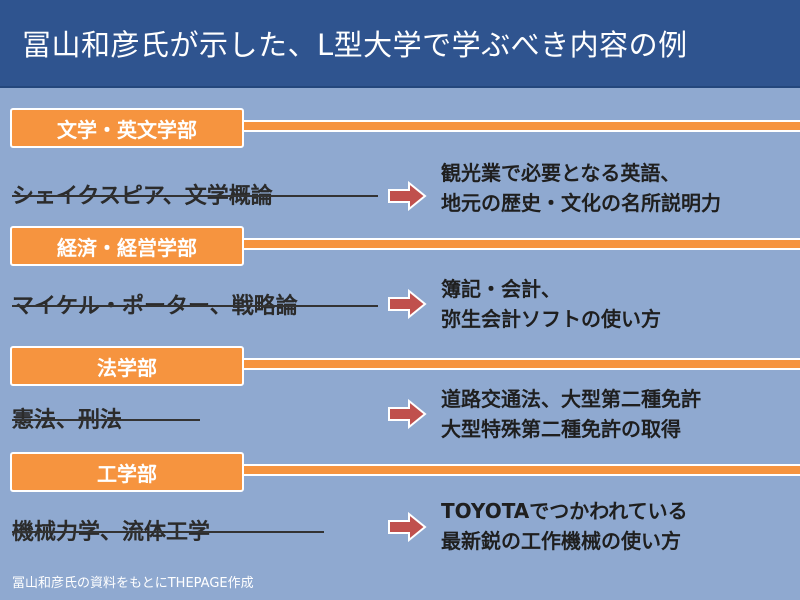  What do you see at coordinates (571, 399) in the screenshot?
I see `result-line: 道路交通法、大型第二種免許` at bounding box center [571, 399].